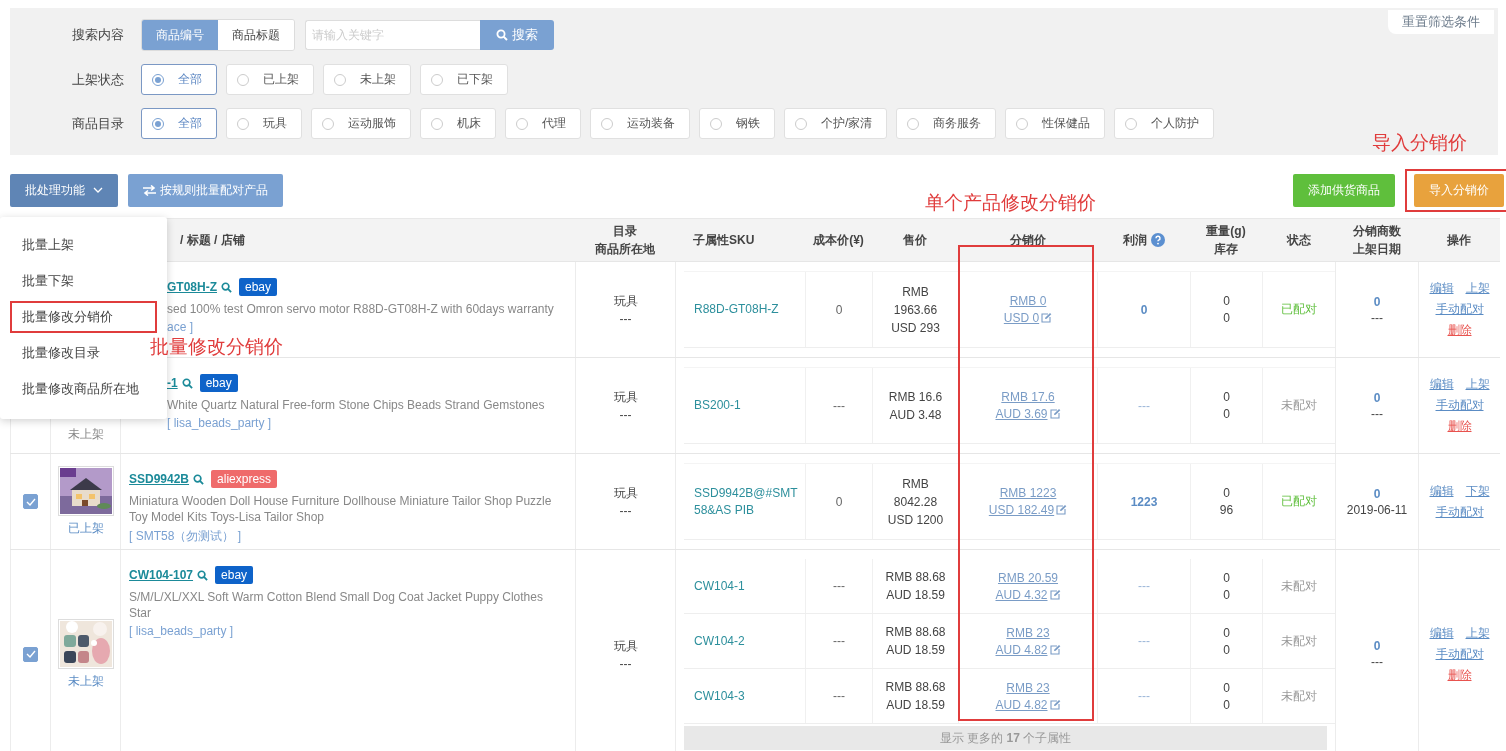  I want to click on distribution-price-link: RMB 17.6, so click(1028, 397).